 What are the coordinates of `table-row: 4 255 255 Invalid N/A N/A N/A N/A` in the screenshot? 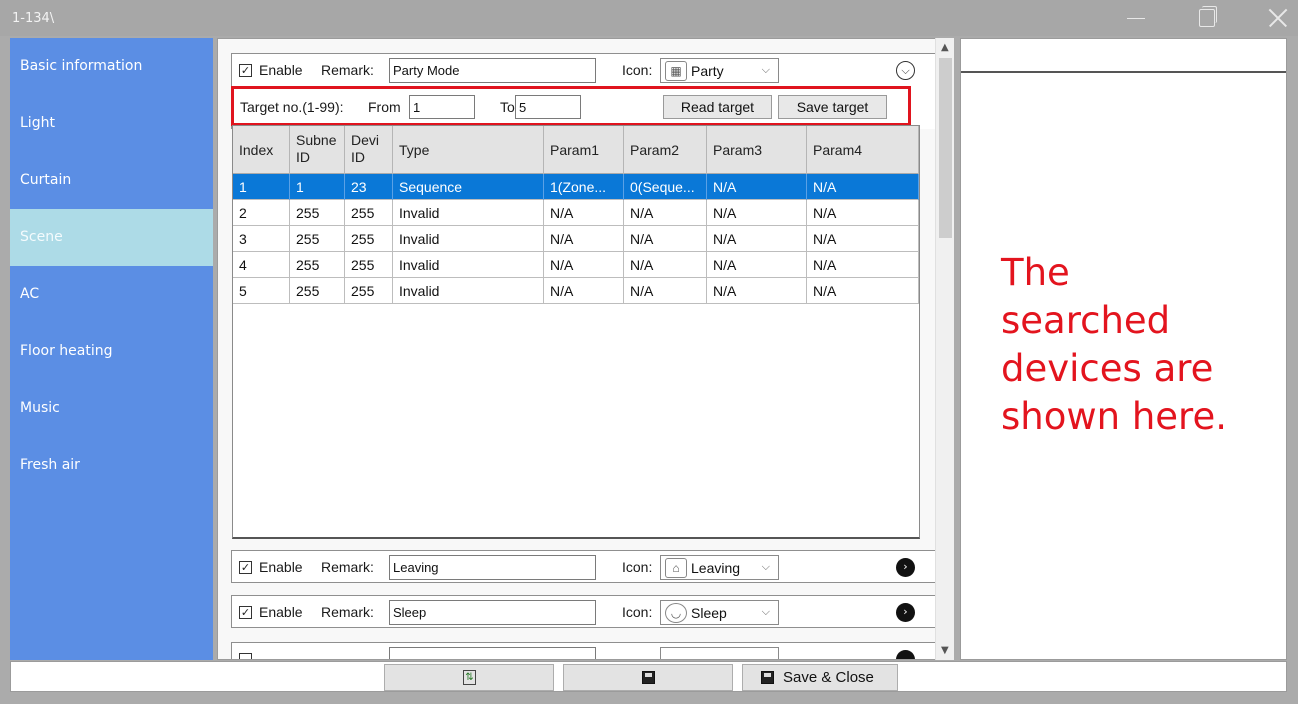 It's located at (576, 265).